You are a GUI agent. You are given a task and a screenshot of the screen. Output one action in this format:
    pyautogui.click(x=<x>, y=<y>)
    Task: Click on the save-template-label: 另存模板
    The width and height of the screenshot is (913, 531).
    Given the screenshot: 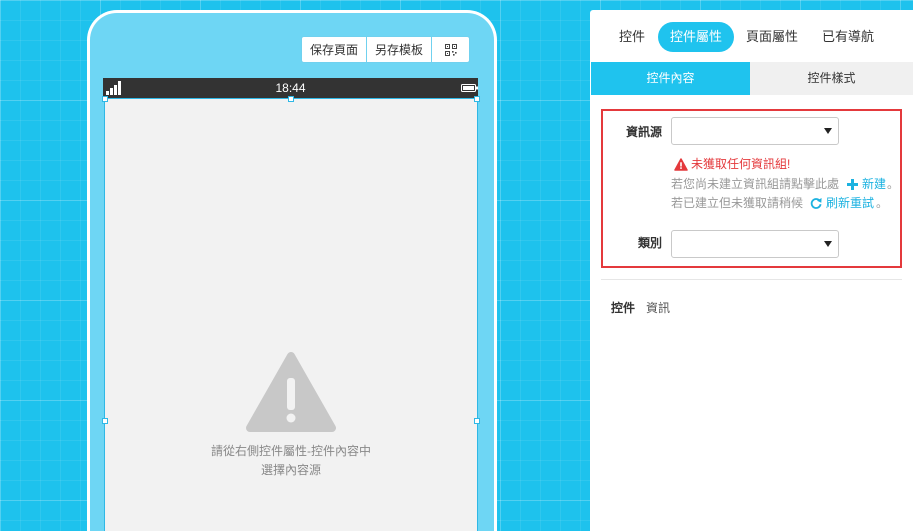 What is the action you would take?
    pyautogui.click(x=398, y=50)
    